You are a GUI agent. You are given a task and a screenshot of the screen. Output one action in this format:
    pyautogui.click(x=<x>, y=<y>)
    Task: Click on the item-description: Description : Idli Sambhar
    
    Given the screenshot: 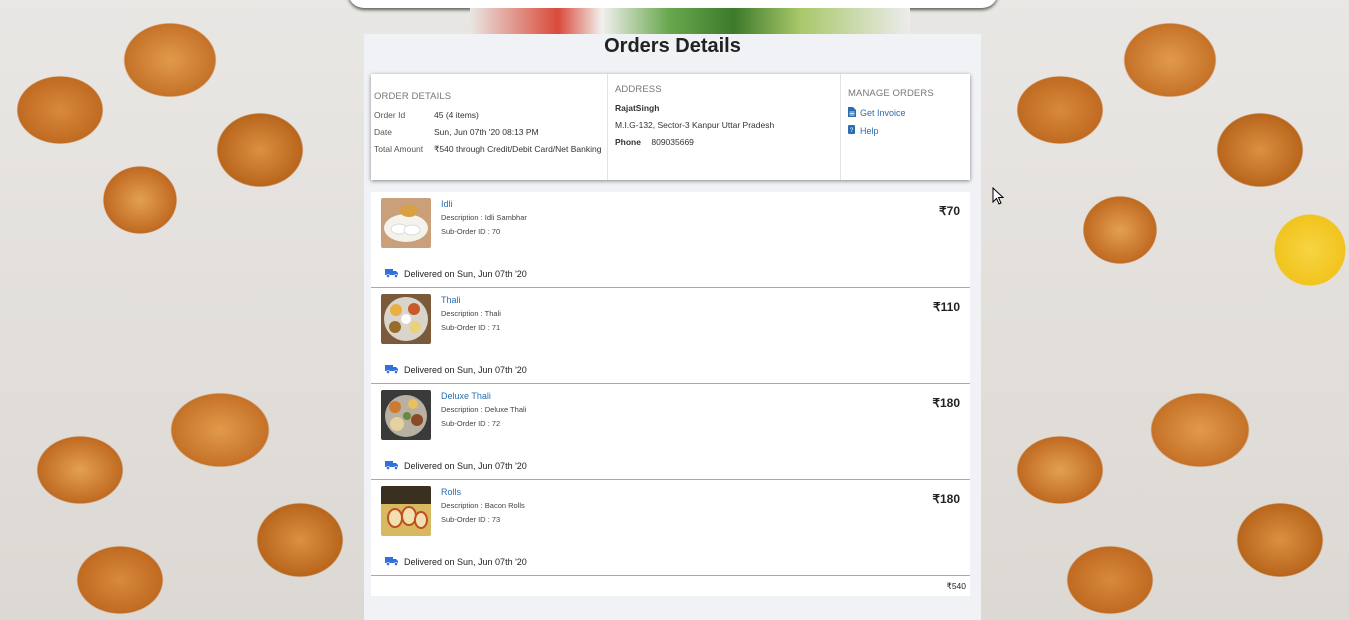 What is the action you would take?
    pyautogui.click(x=484, y=217)
    